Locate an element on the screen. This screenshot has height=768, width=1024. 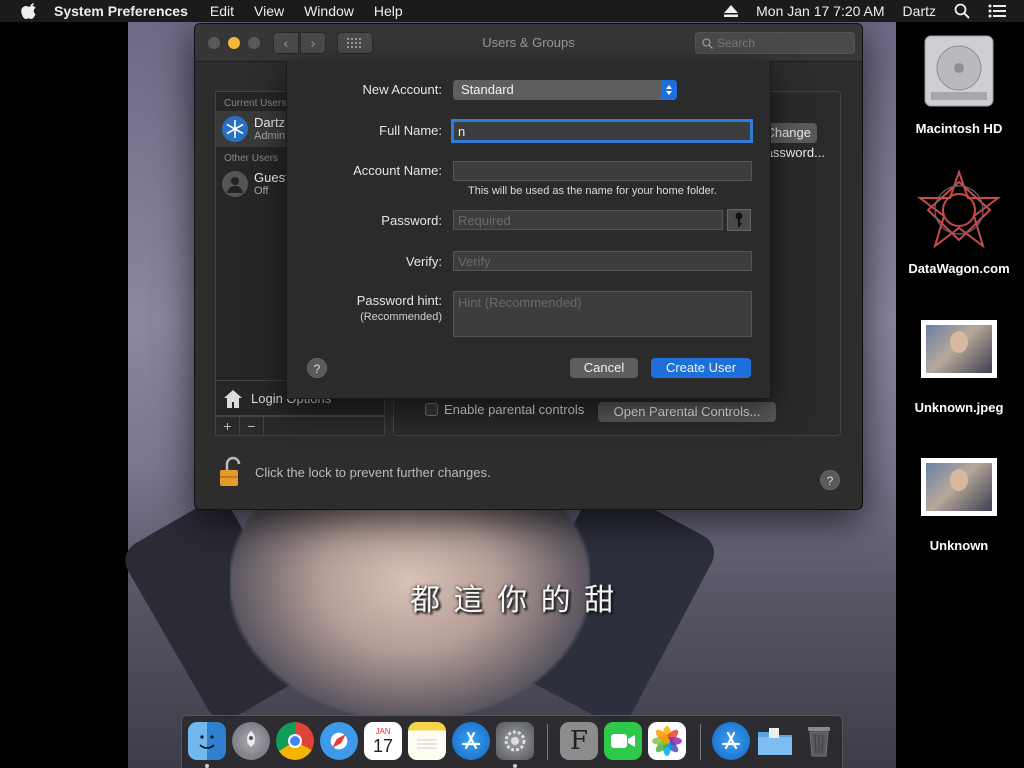
account-name-input is located at coordinates (602, 171).